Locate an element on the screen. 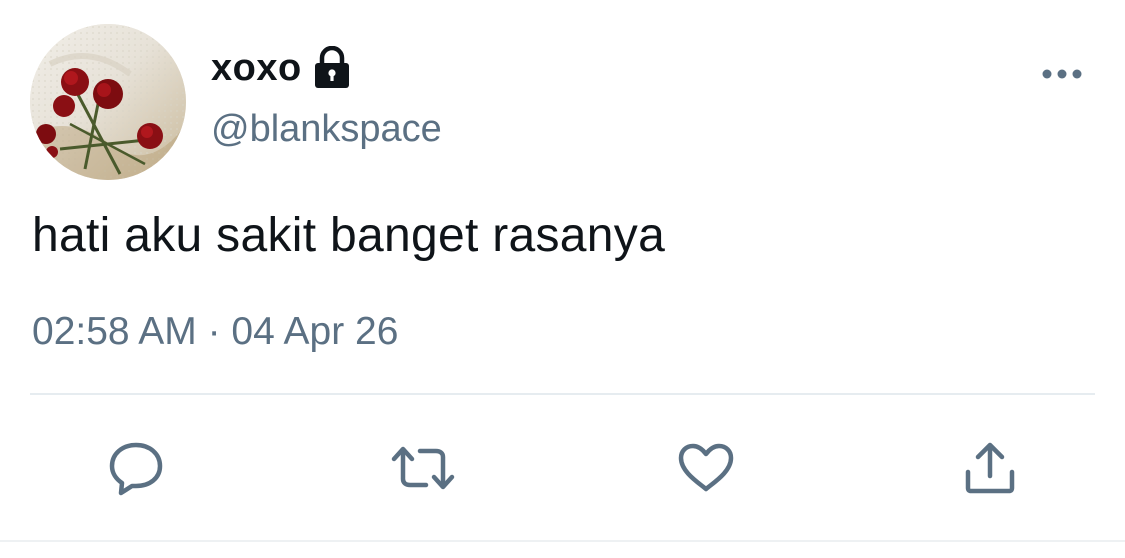 Image resolution: width=1125 pixels, height=558 pixels. divider is located at coordinates (562, 394).